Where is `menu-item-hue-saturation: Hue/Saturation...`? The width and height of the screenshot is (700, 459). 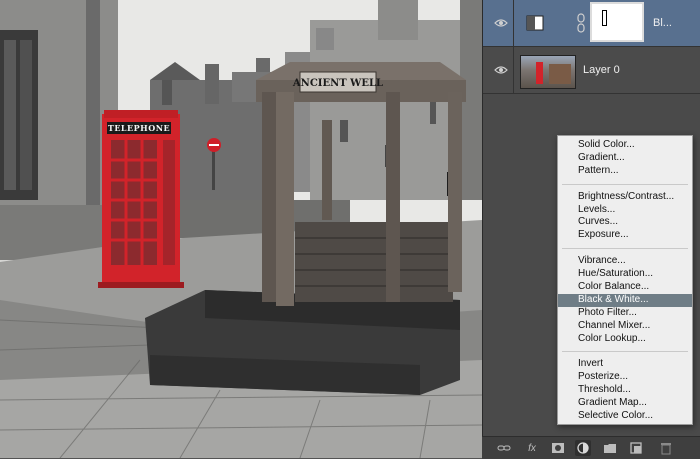 menu-item-hue-saturation: Hue/Saturation... is located at coordinates (625, 274).